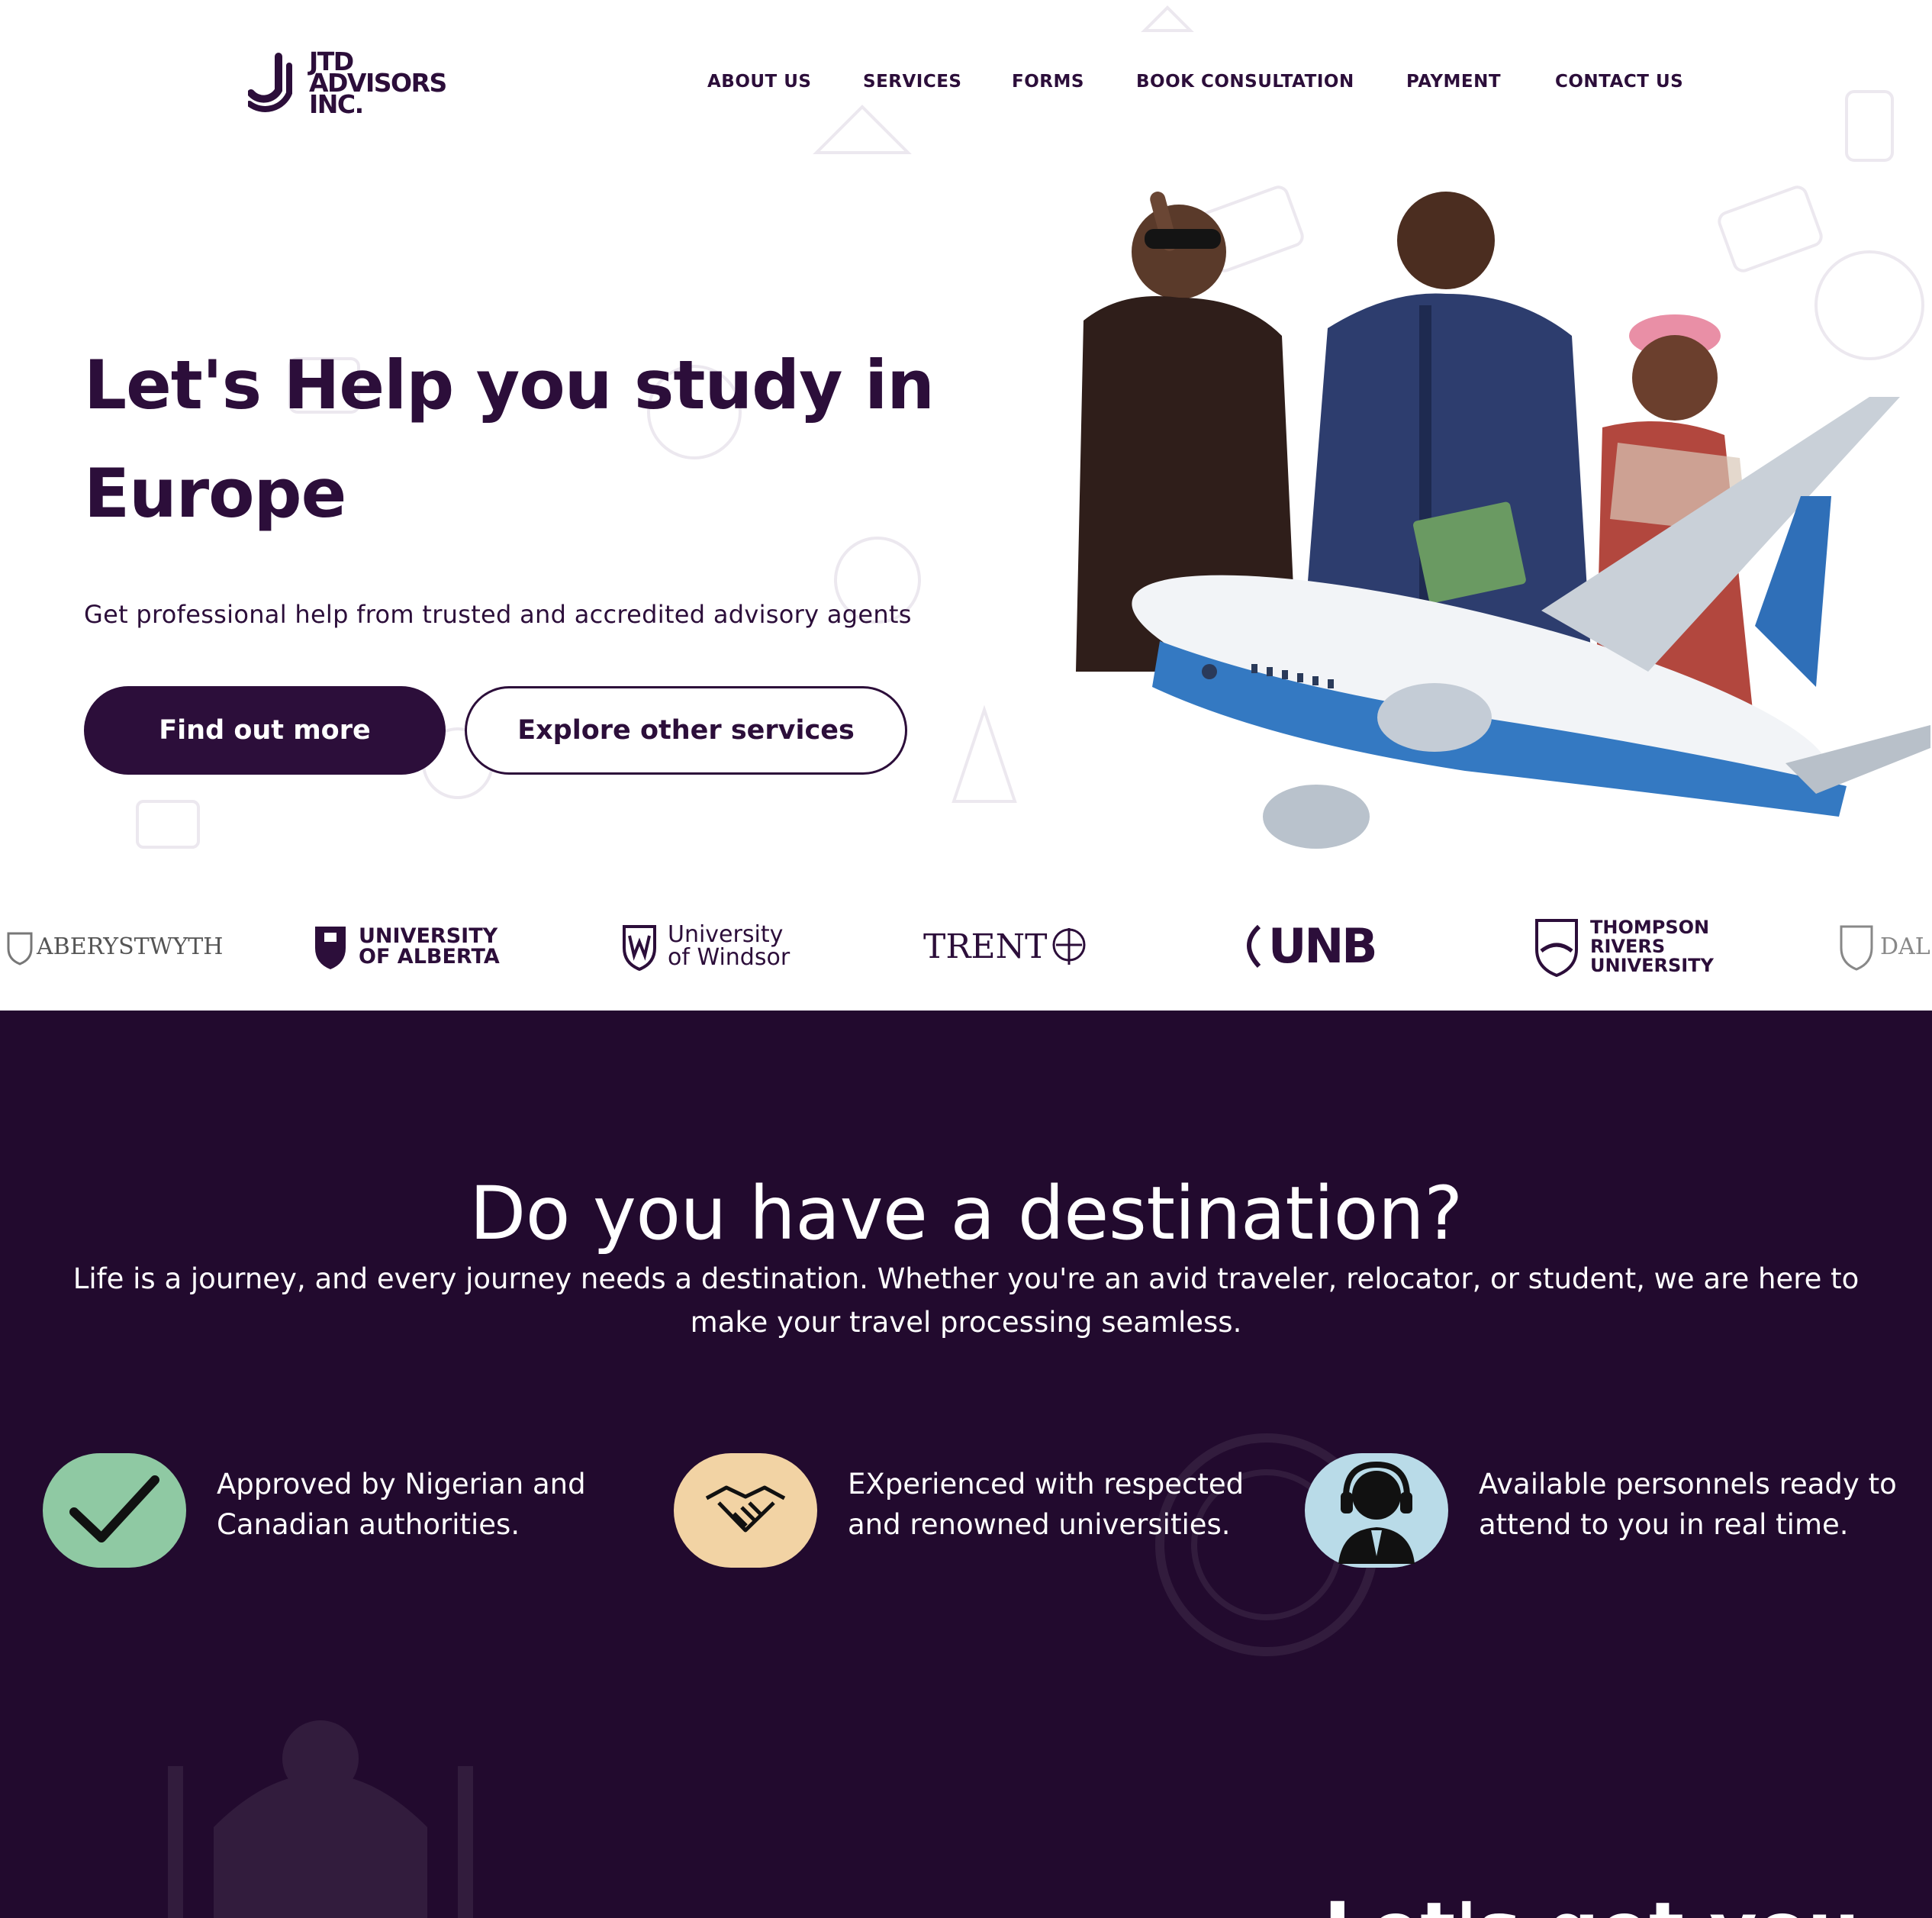  Describe the element at coordinates (985, 947) in the screenshot. I see `university-name: TRENT` at that location.